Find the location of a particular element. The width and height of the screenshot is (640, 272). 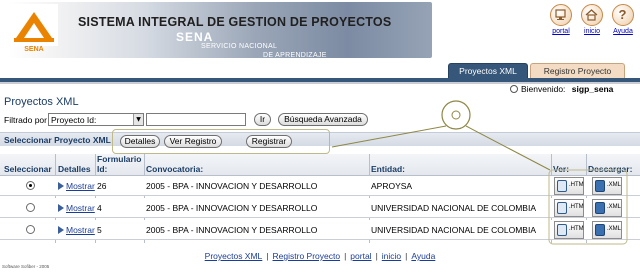

annotation-box is located at coordinates (588, 207).